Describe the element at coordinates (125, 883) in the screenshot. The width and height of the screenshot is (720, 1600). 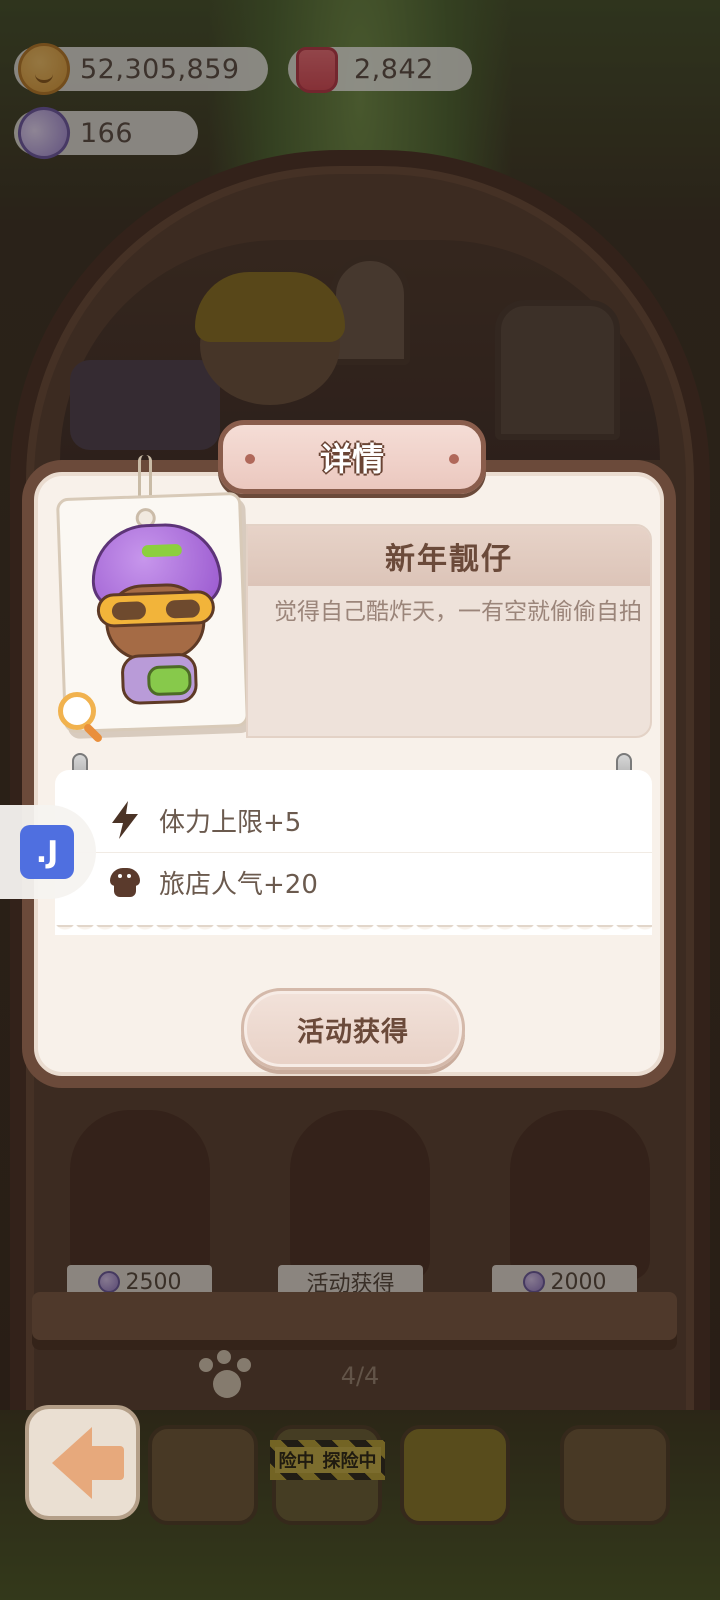
I see `muffin-popularity-icon` at that location.